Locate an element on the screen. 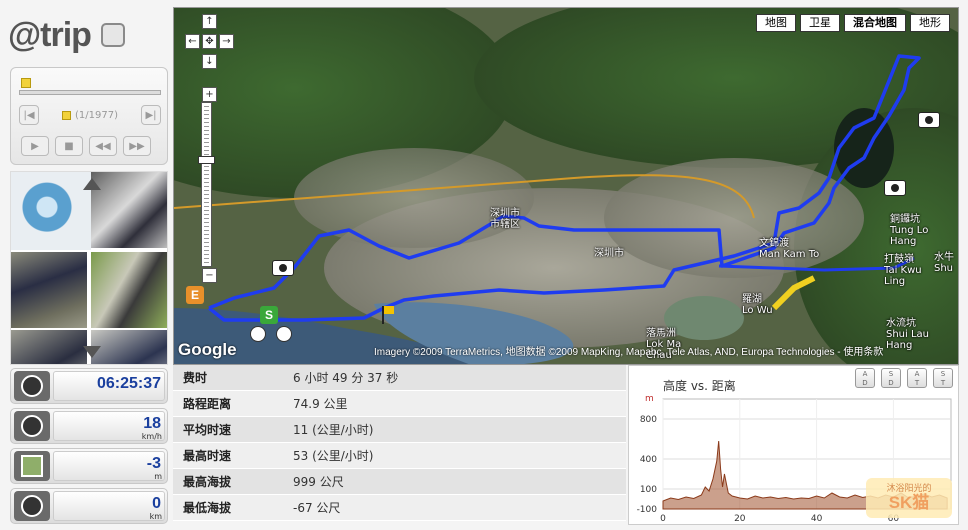 This screenshot has height=530, width=968. summary-value: 11 (公里/小时) is located at coordinates (333, 430).